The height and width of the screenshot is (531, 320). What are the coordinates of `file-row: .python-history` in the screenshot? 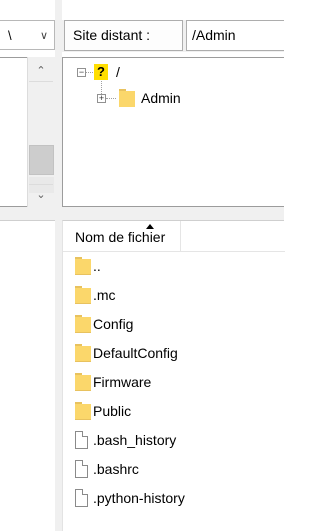 It's located at (174, 498).